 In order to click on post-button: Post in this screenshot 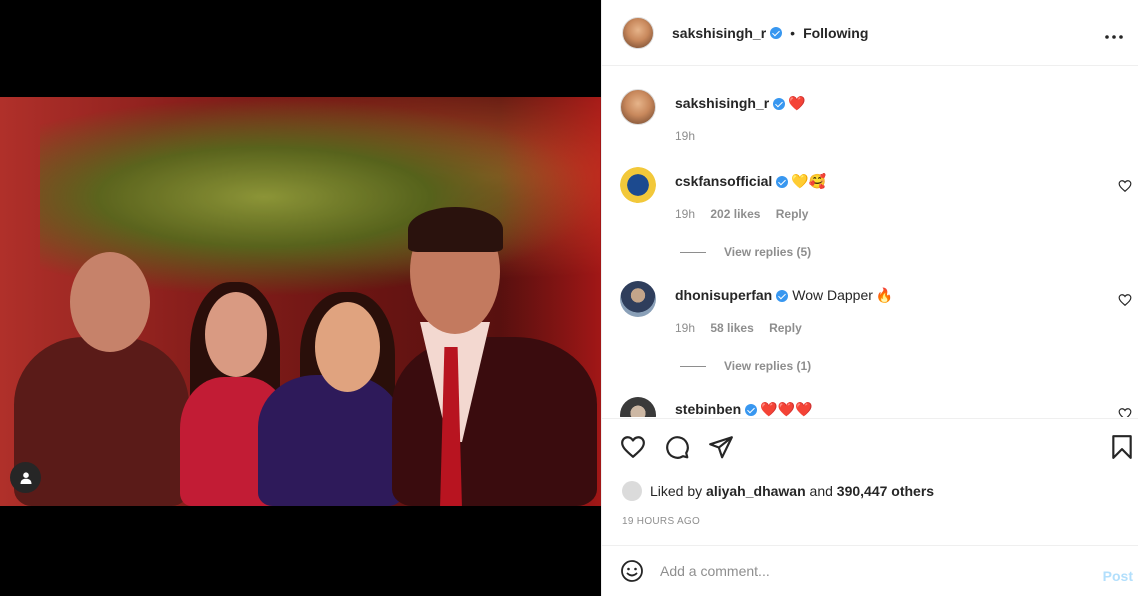, I will do `click(1118, 576)`.